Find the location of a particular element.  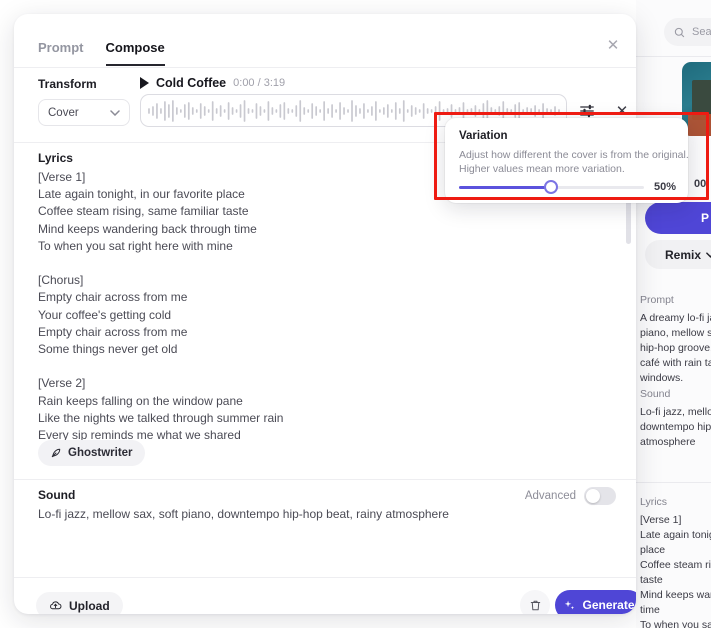

variation-slider-row: 50% is located at coordinates (567, 187).